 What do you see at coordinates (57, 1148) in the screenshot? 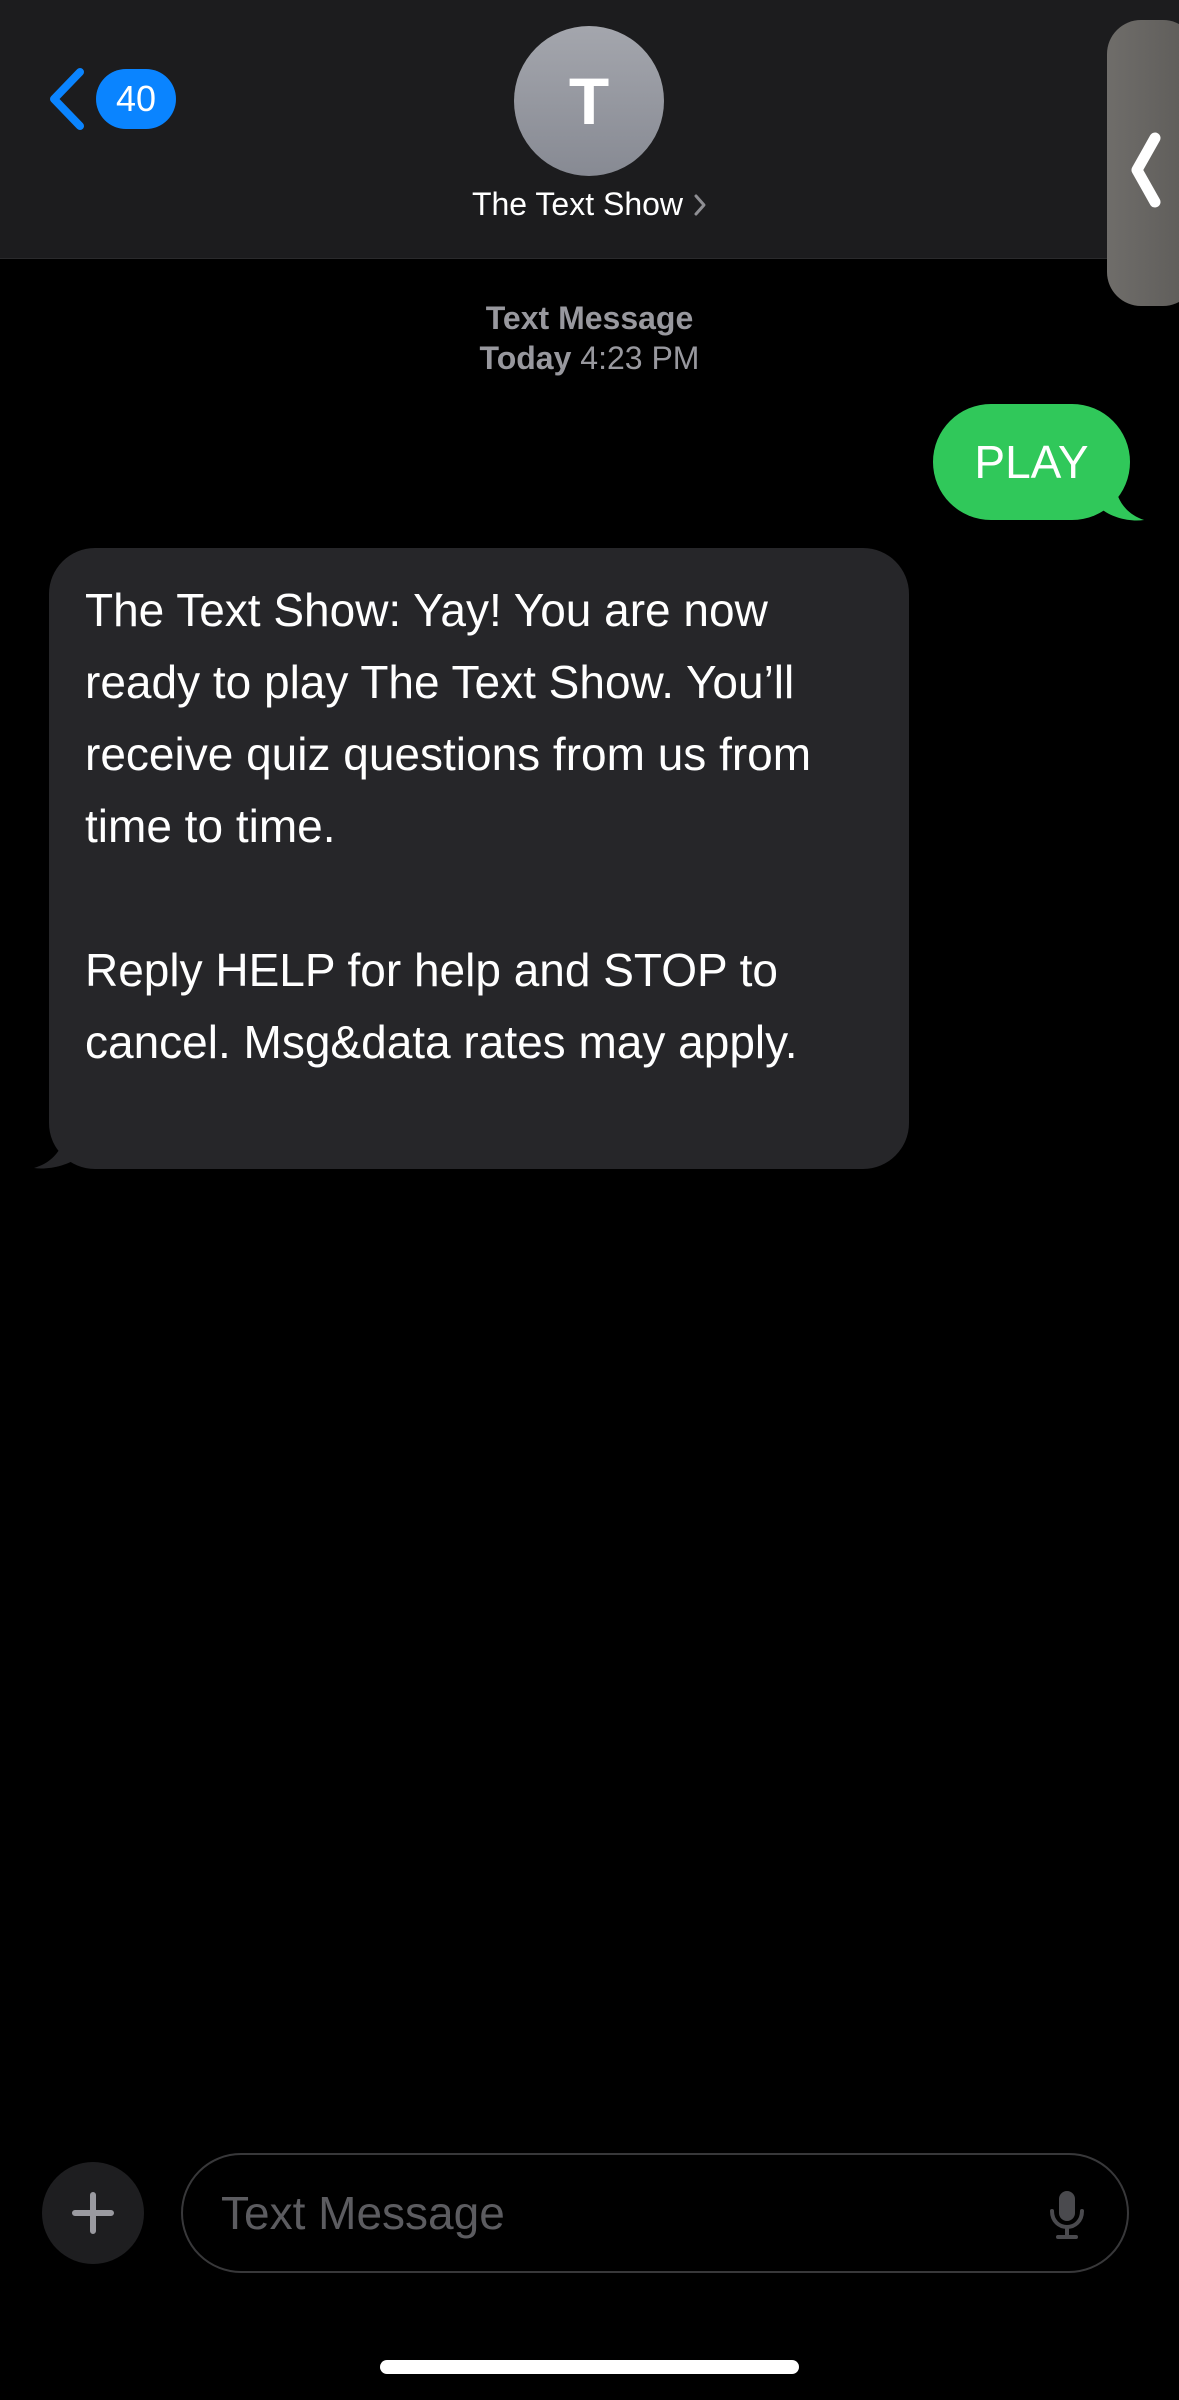
I see `incoming-bubble-tail` at bounding box center [57, 1148].